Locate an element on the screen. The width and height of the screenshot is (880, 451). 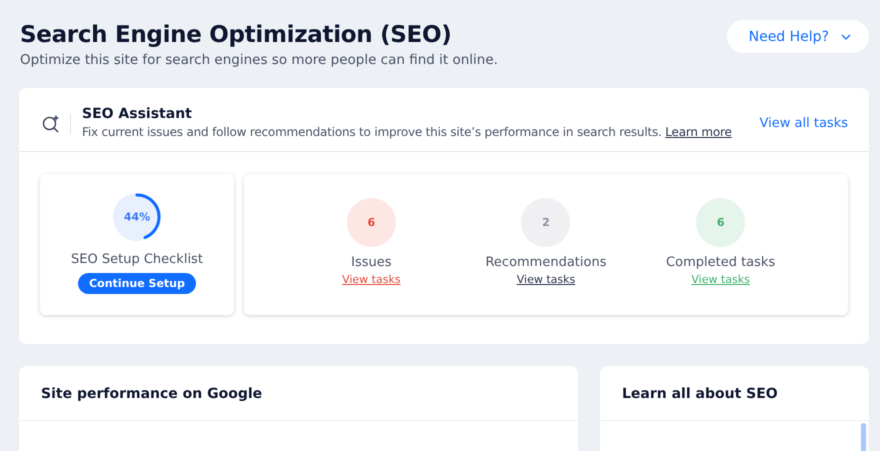
learn-more-link: Learn more is located at coordinates (698, 132).